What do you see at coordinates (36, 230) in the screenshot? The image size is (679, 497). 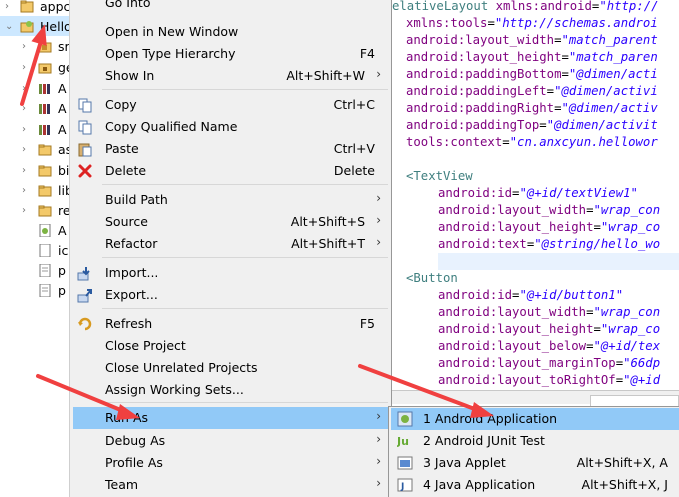 I see `tree-item-11: A` at bounding box center [36, 230].